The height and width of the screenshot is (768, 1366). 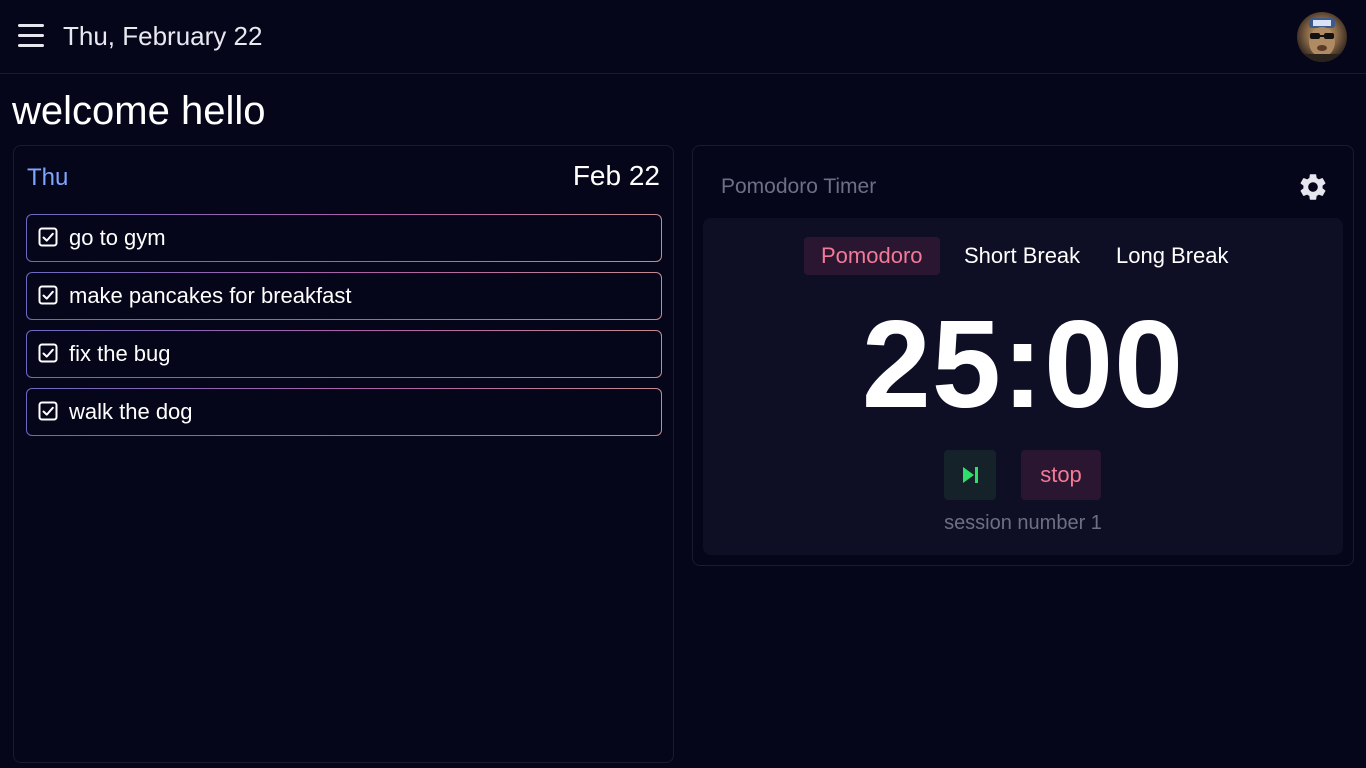 I want to click on stop-button: stop, so click(x=1061, y=475).